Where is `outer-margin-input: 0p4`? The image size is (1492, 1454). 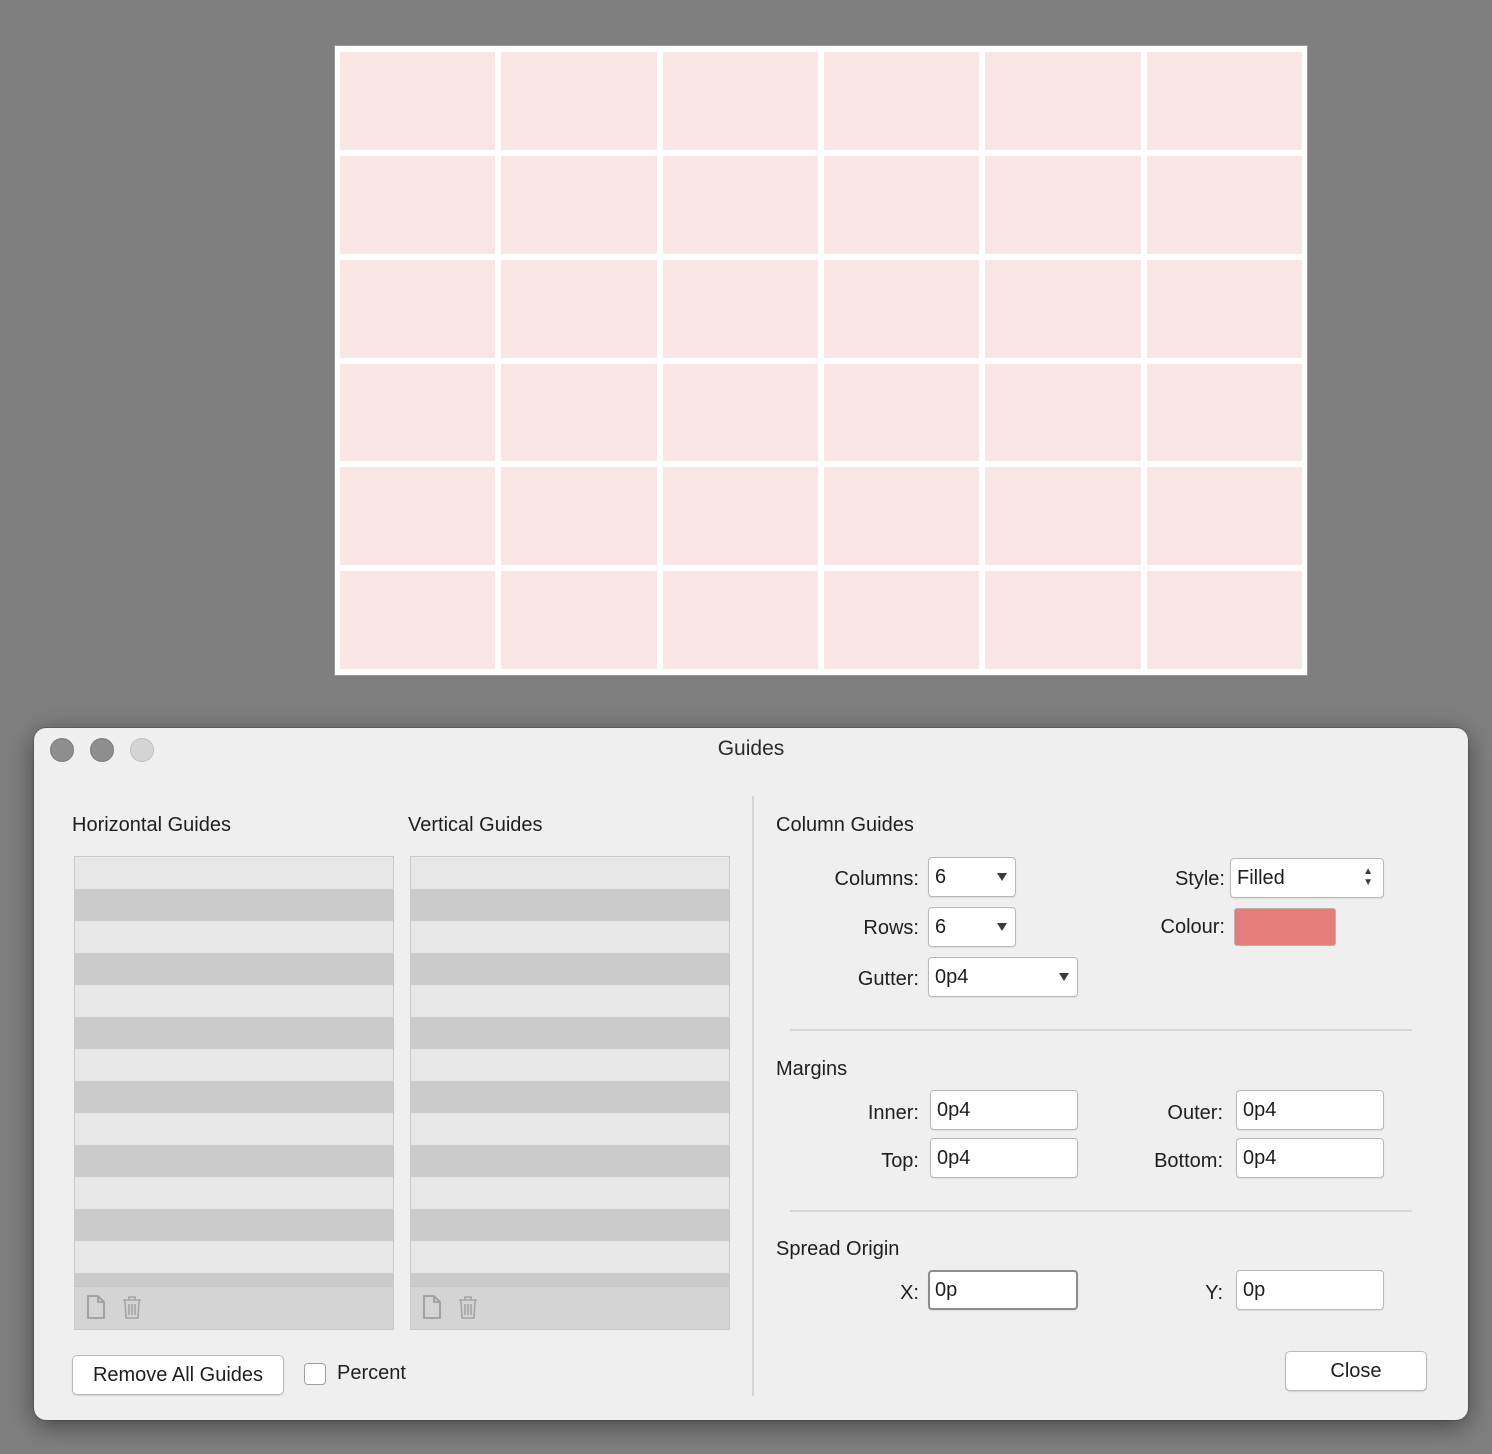
outer-margin-input: 0p4 is located at coordinates (1310, 1110).